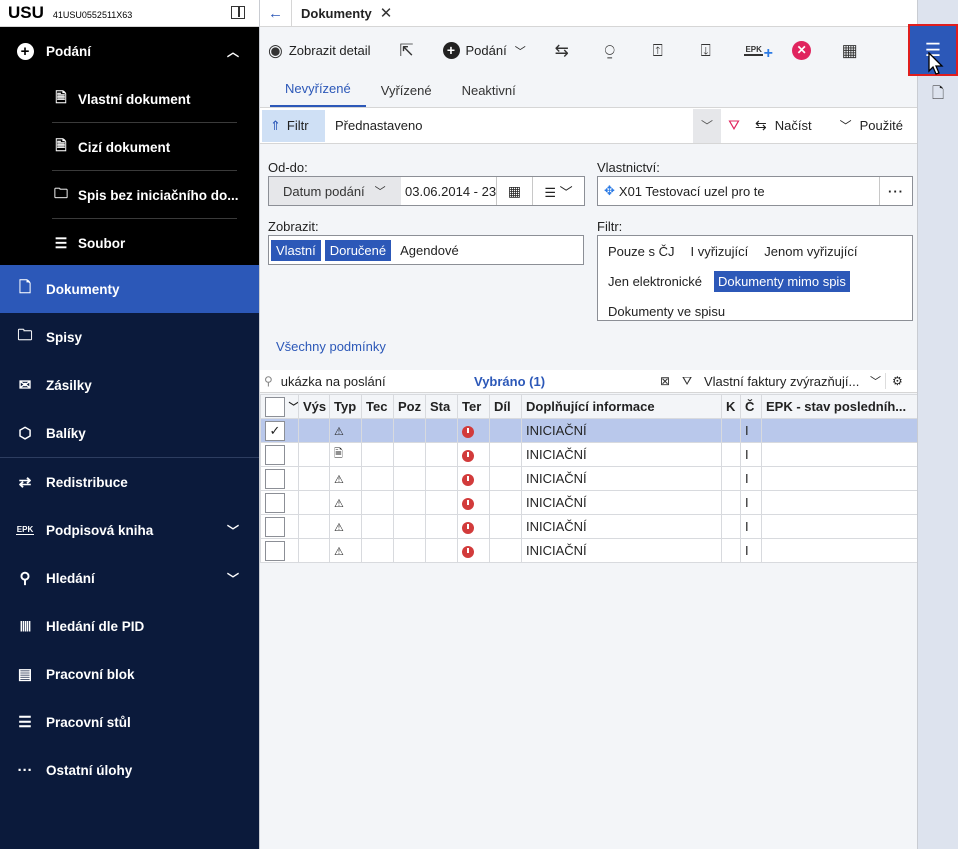  I want to click on document-warning-icon: ⚠, so click(339, 528).